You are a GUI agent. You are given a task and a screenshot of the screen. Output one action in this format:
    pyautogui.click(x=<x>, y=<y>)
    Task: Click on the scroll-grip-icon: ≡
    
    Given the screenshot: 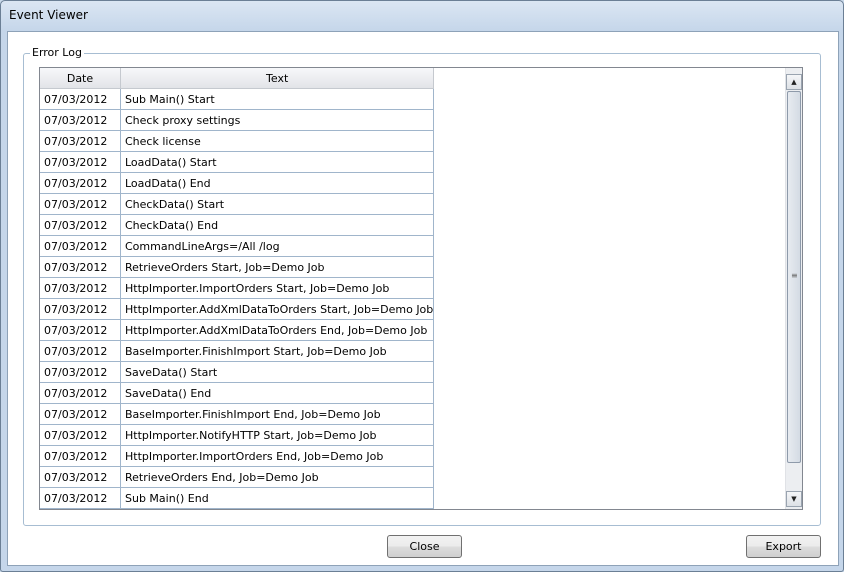 What is the action you would take?
    pyautogui.click(x=794, y=275)
    